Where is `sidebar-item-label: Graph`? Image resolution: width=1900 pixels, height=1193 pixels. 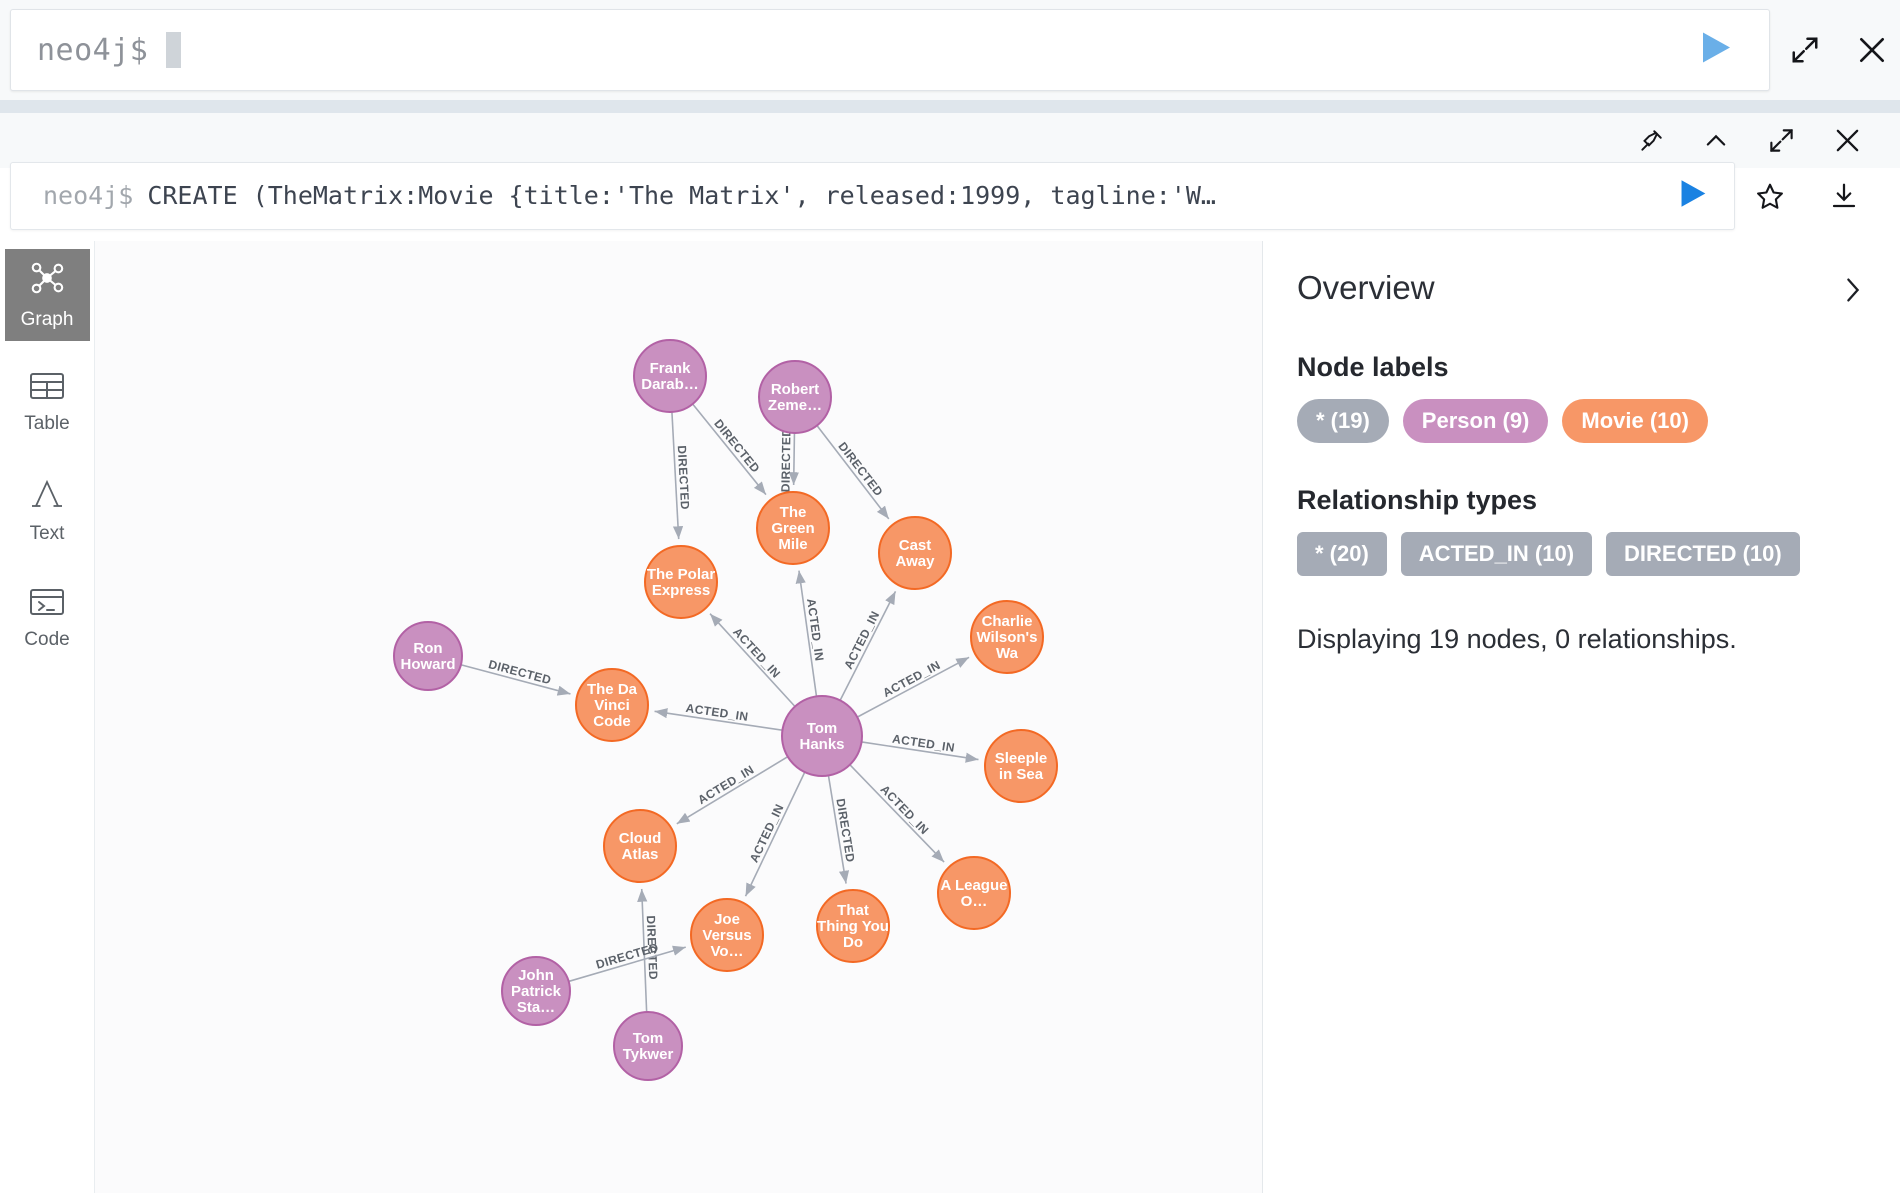
sidebar-item-label: Graph is located at coordinates (47, 319).